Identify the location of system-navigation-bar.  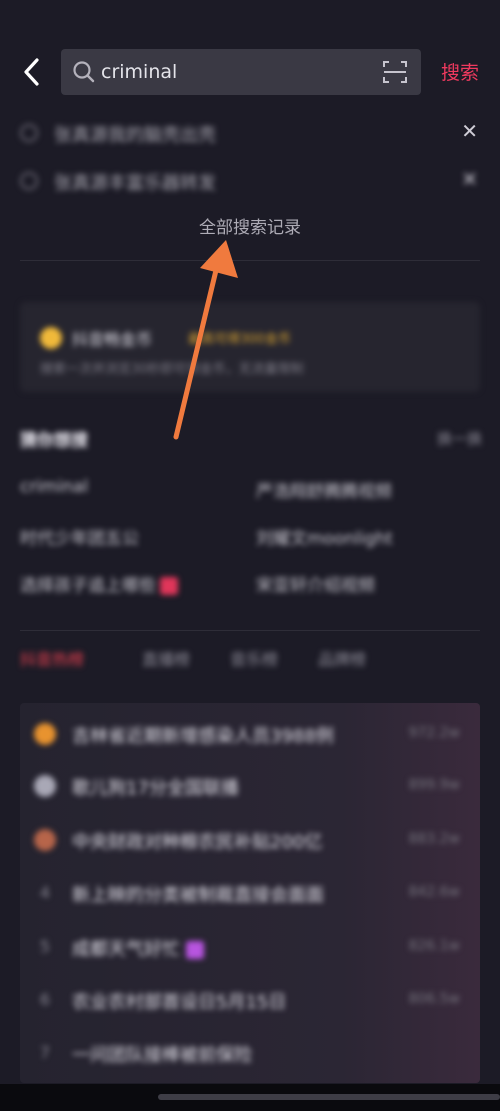
(250, 1097).